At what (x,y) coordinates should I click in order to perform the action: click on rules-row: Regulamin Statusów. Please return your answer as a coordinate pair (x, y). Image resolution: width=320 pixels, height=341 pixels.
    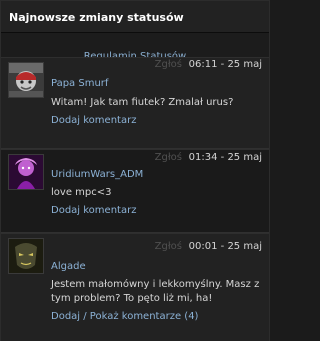
    Looking at the image, I should click on (135, 47).